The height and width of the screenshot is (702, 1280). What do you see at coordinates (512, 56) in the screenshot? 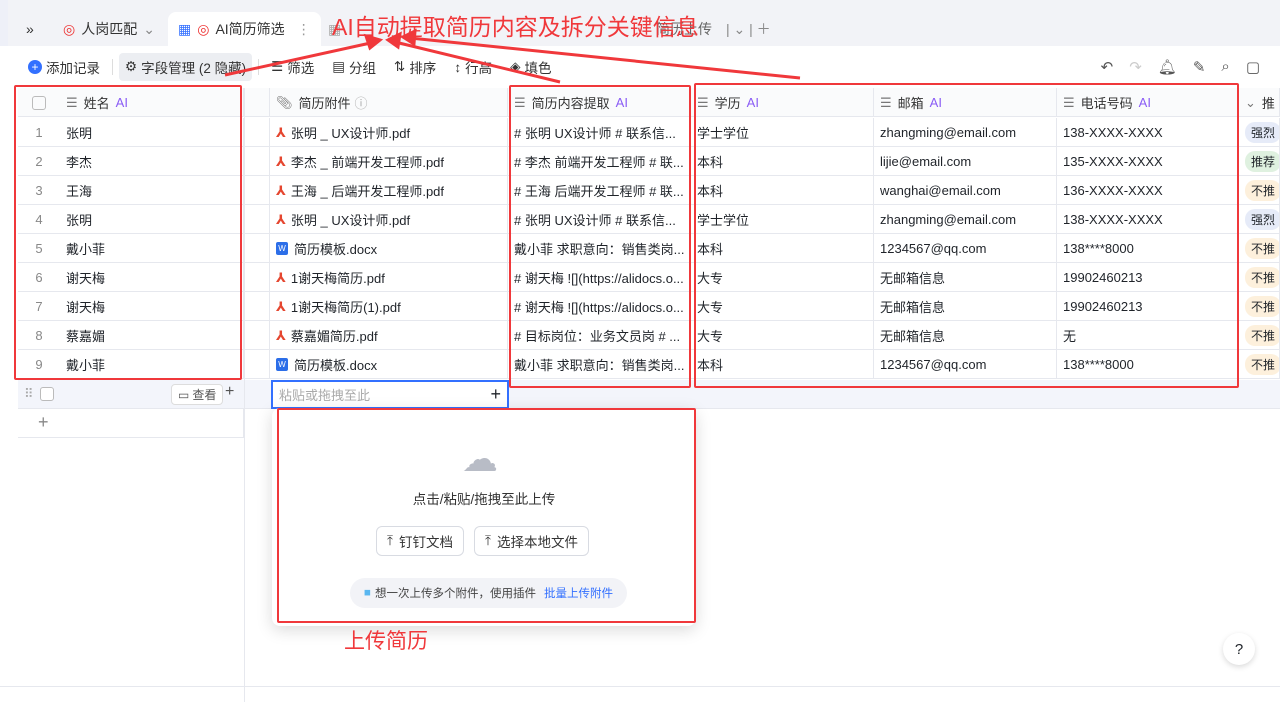
I see `annotation-arrows` at bounding box center [512, 56].